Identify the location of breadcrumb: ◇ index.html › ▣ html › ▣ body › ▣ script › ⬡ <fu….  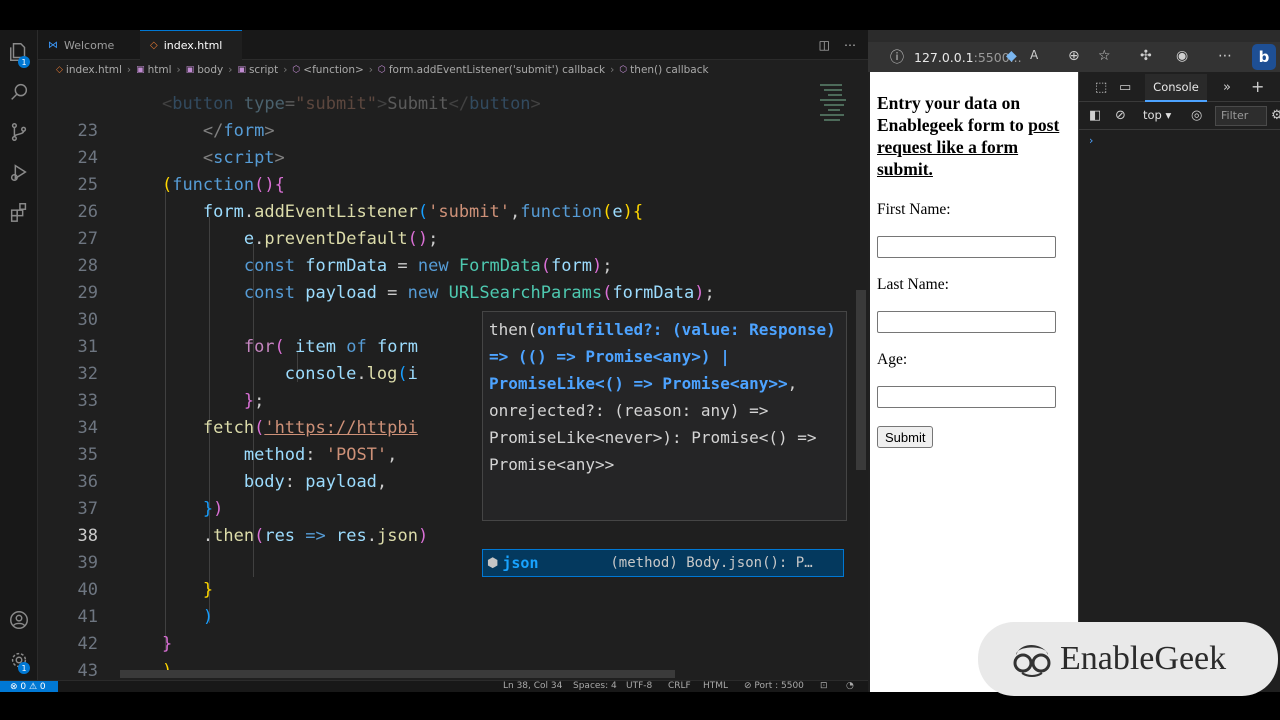
(453, 70).